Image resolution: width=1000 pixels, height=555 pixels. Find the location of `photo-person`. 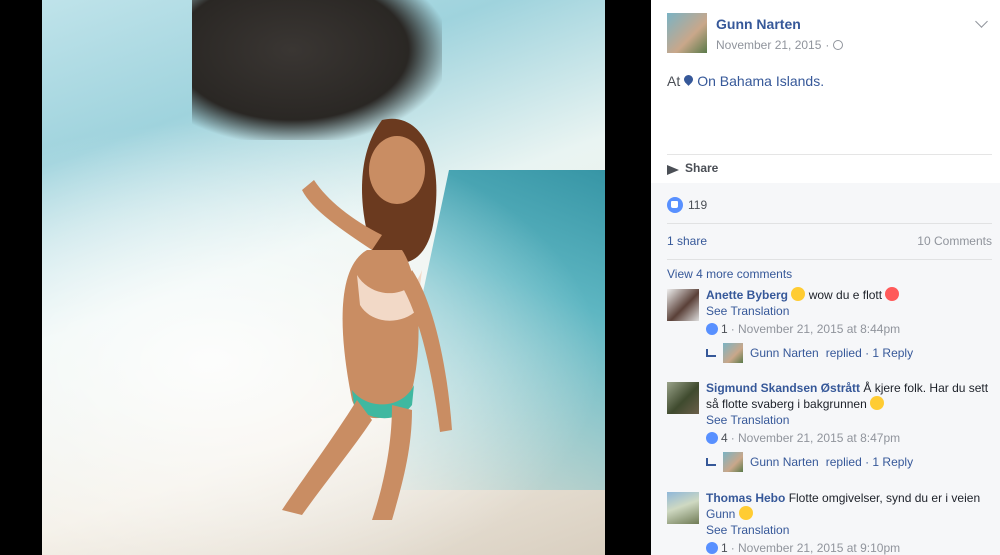

photo-person is located at coordinates (367, 319).